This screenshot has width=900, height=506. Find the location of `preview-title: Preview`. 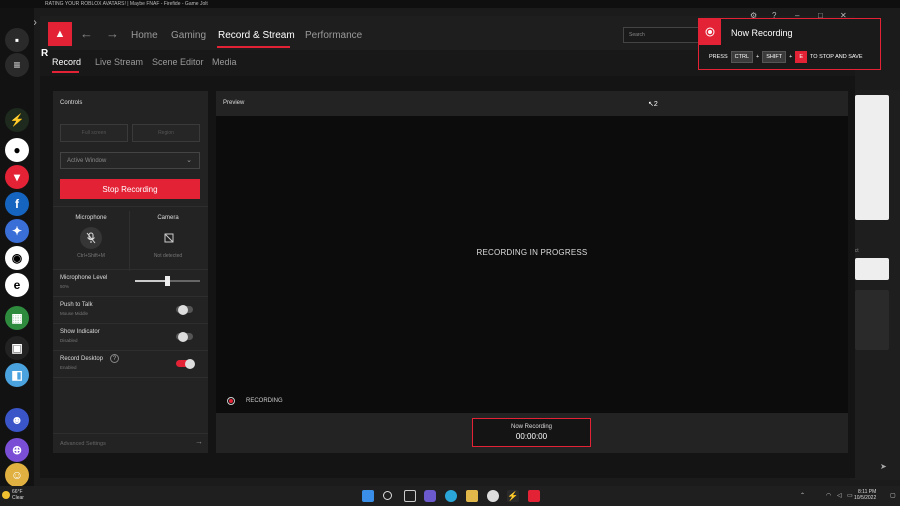

preview-title: Preview is located at coordinates (234, 103).